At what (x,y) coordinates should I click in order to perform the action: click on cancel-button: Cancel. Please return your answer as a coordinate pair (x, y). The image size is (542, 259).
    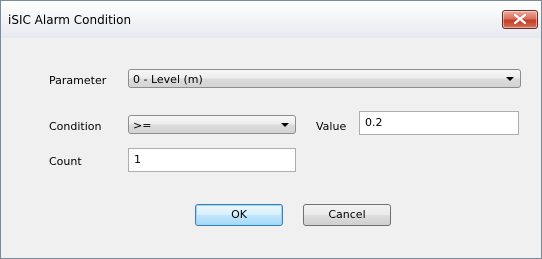
    Looking at the image, I should click on (347, 215).